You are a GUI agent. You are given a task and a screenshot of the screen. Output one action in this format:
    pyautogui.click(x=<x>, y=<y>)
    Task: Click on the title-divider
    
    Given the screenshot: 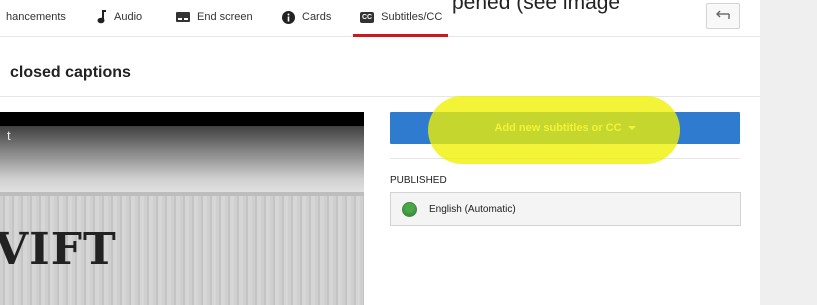 What is the action you would take?
    pyautogui.click(x=380, y=96)
    